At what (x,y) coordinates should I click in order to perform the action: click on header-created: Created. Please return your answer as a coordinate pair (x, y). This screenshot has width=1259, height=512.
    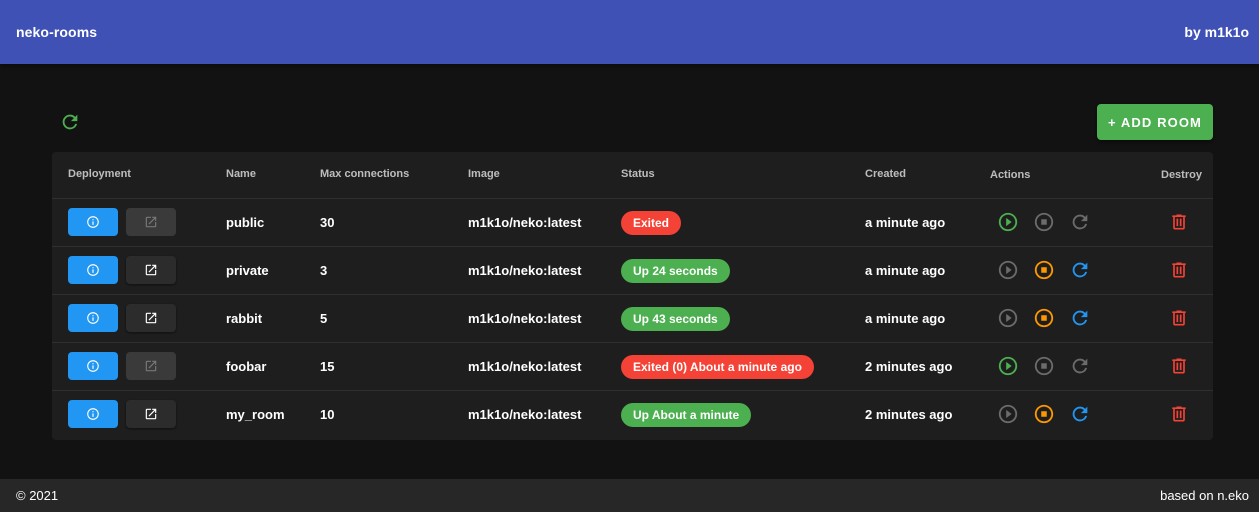
    Looking at the image, I should click on (885, 174).